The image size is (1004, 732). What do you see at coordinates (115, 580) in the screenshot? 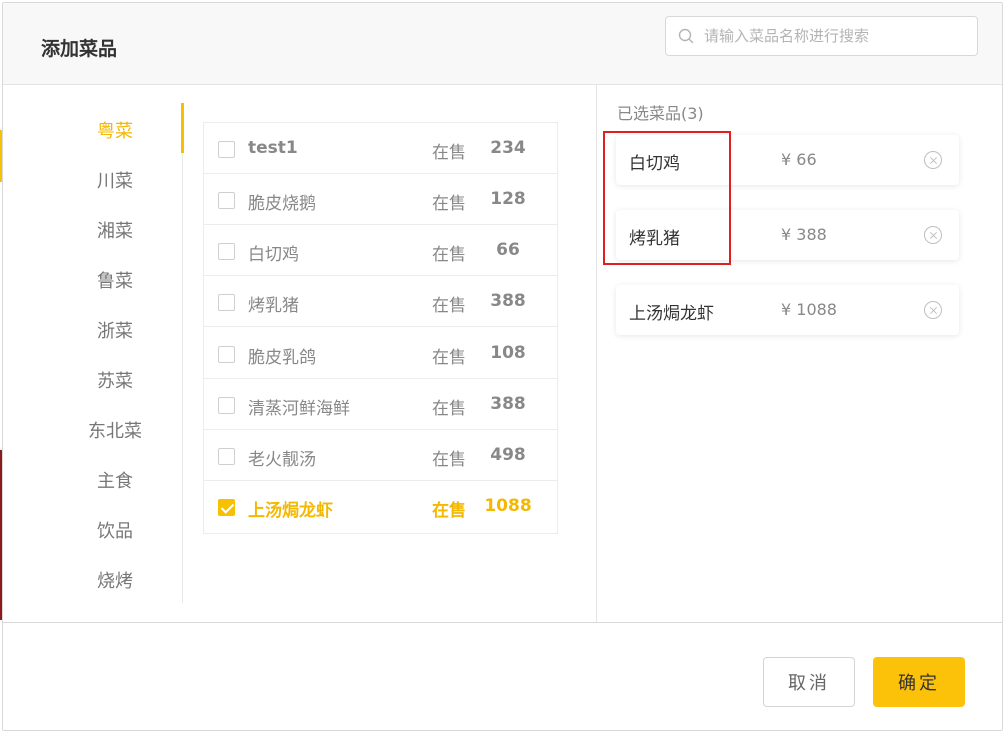
I see `category-item-bbq: 烧烤` at bounding box center [115, 580].